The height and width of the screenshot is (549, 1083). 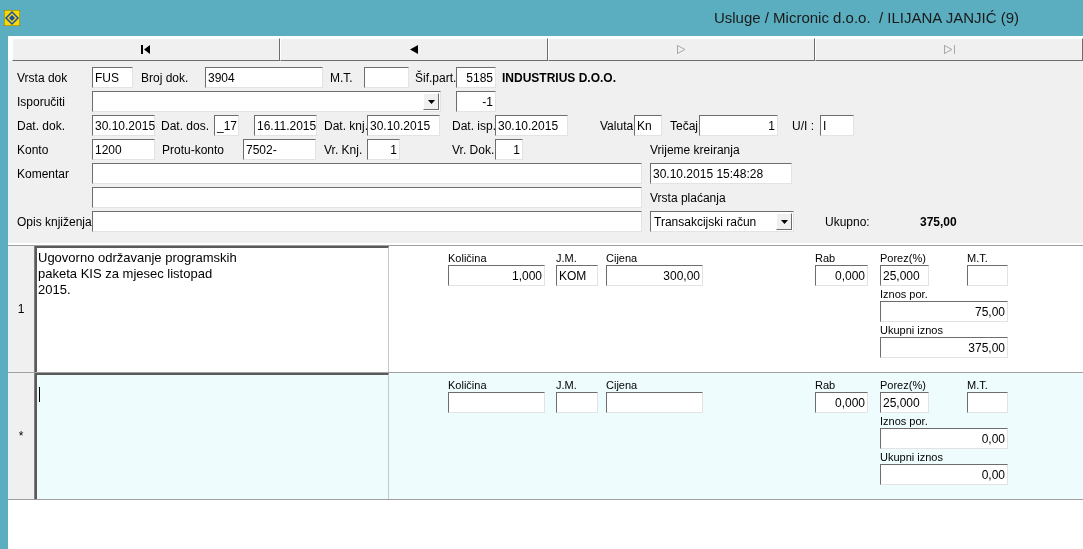 What do you see at coordinates (722, 221) in the screenshot?
I see `dropdown: Transakcijski račun` at bounding box center [722, 221].